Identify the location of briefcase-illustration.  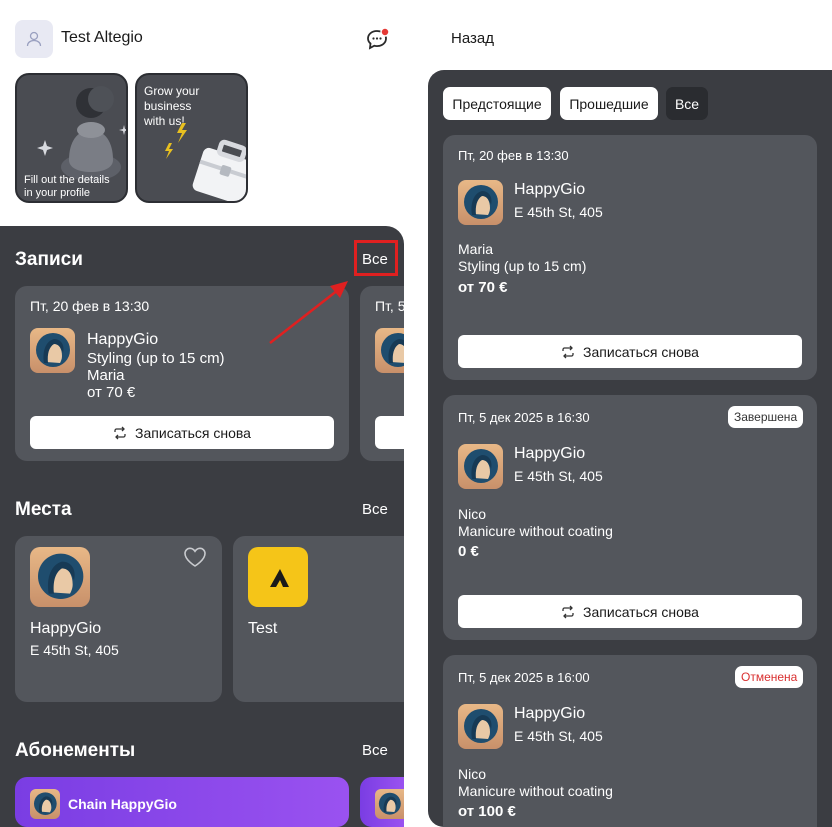
(205, 162).